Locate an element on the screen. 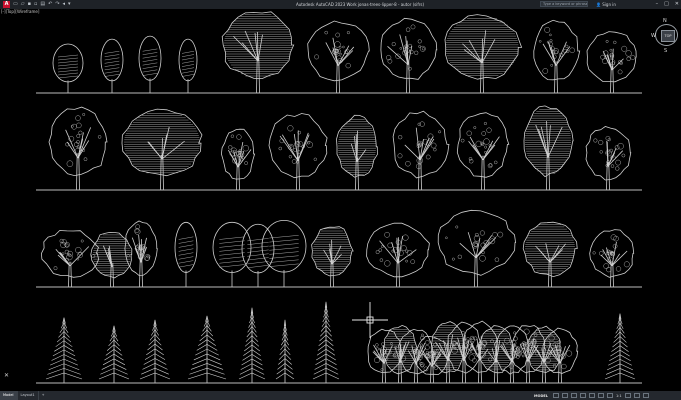 Image resolution: width=681 pixels, height=400 pixels. viewcube-west: W is located at coordinates (653, 36).